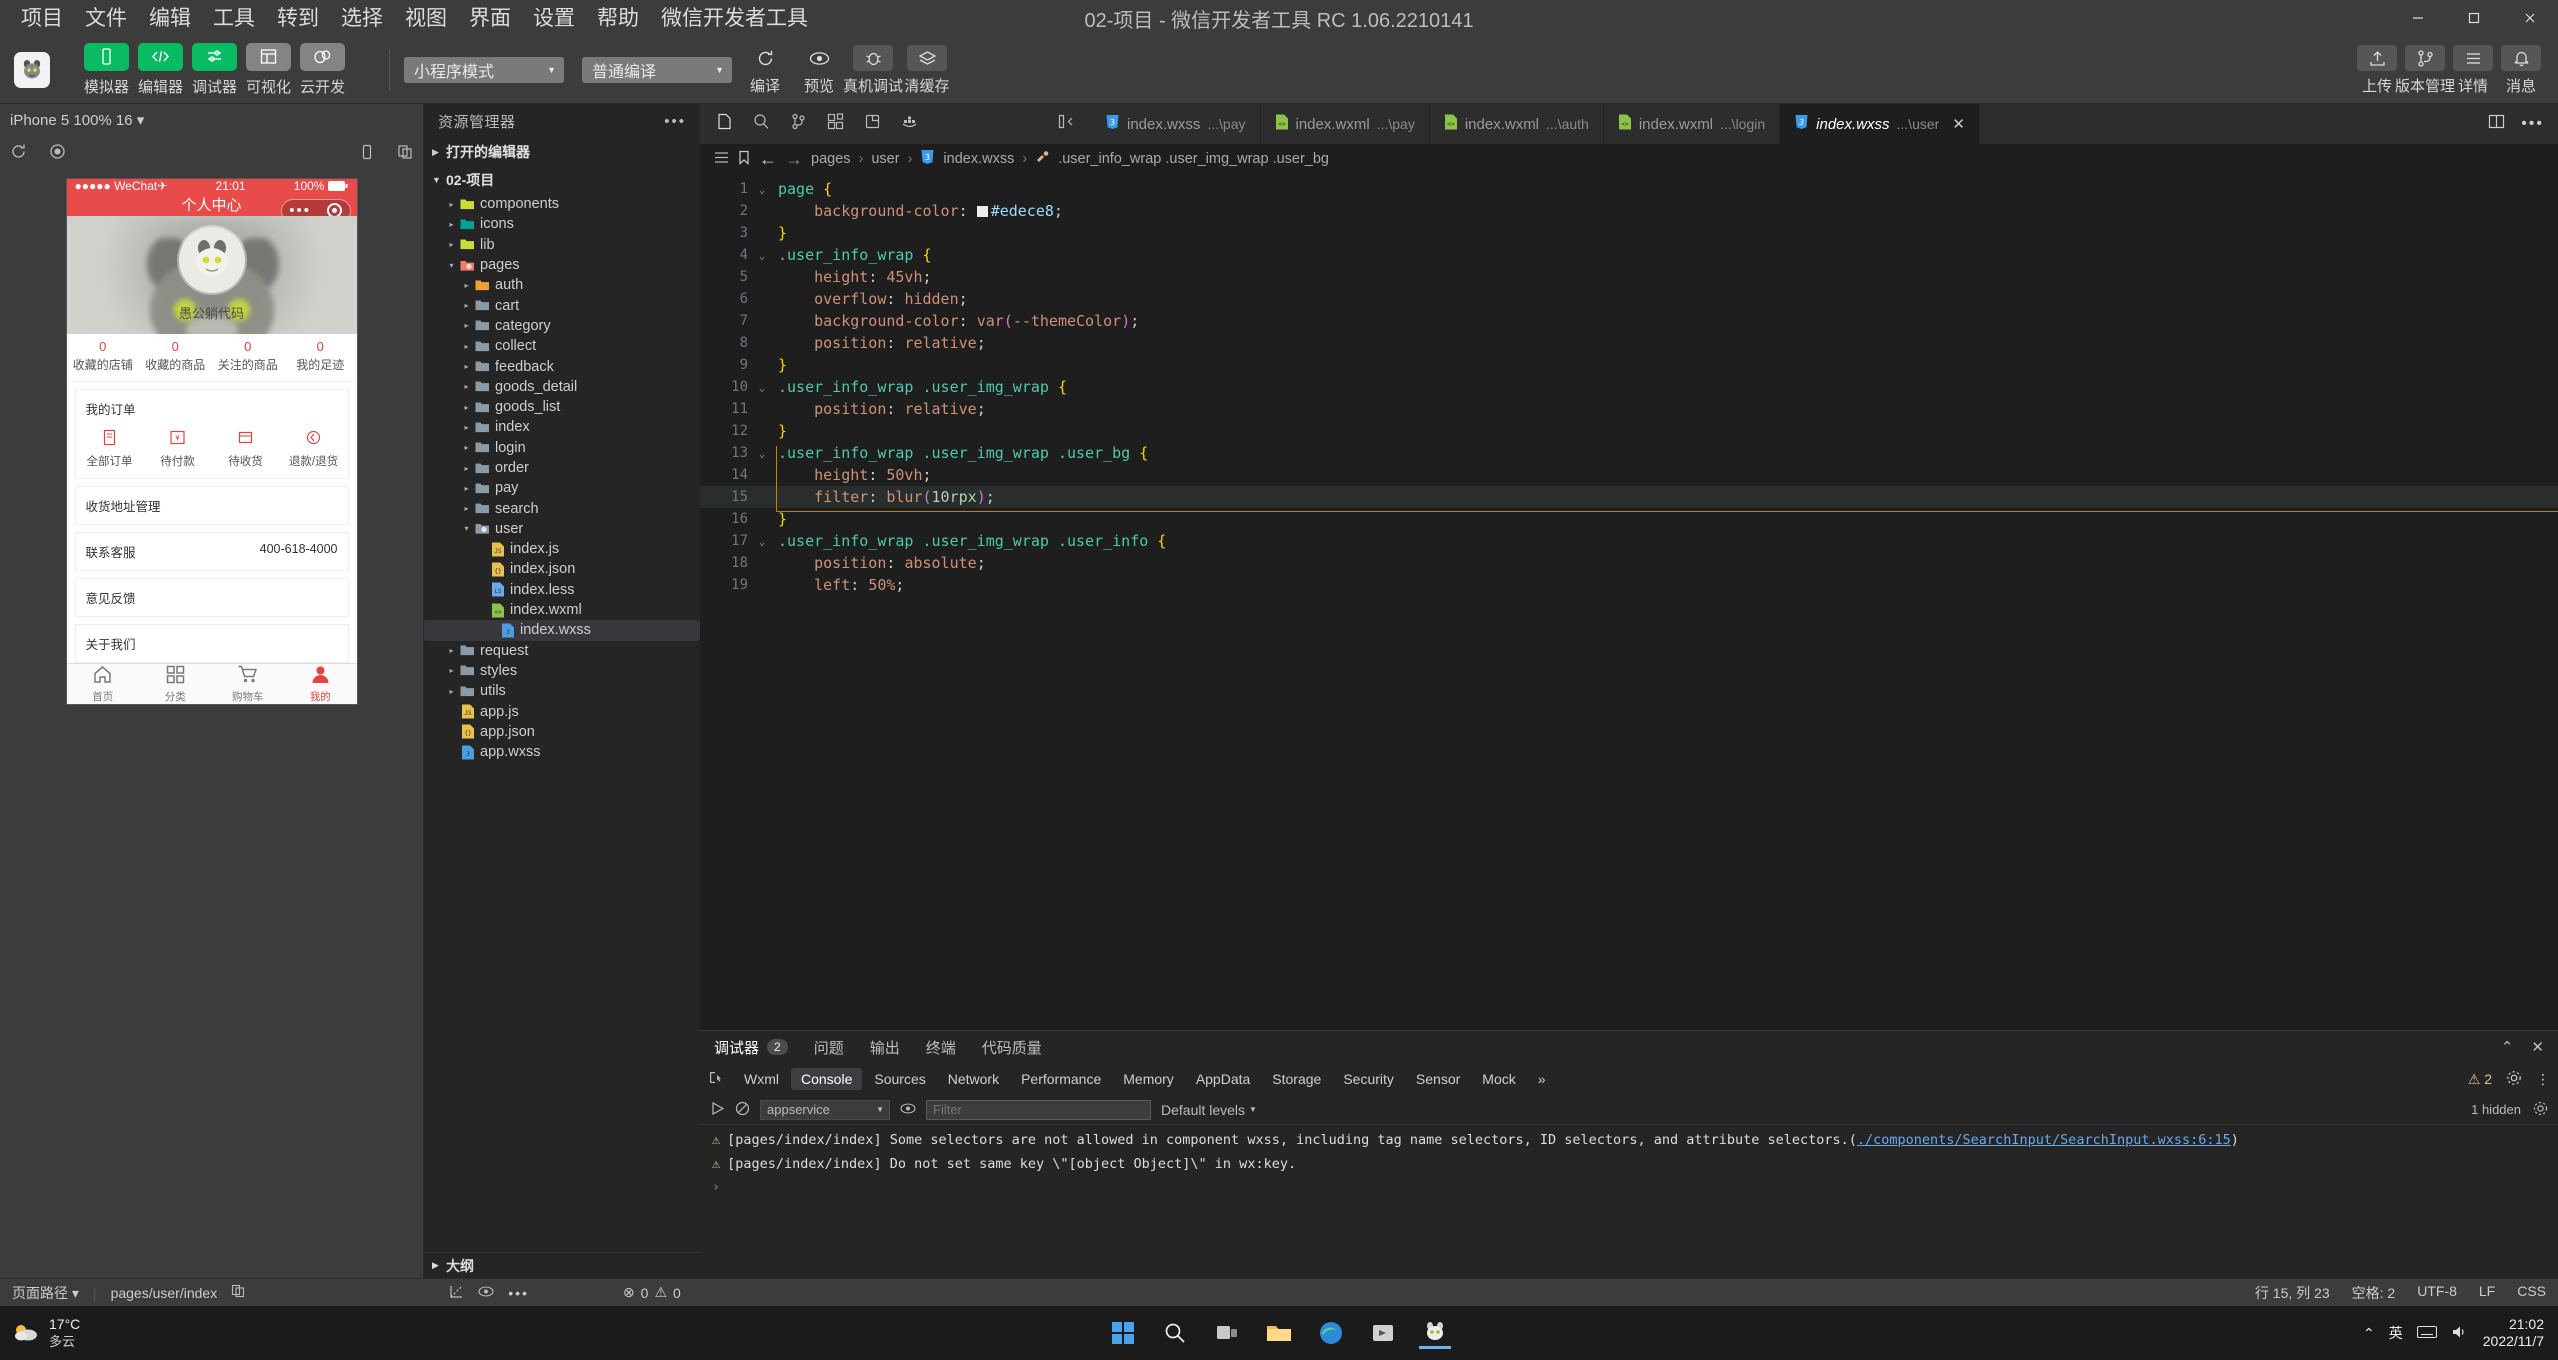 This screenshot has width=2558, height=1360. Describe the element at coordinates (562, 1265) in the screenshot. I see `outline-section: ▶ 大纲` at that location.